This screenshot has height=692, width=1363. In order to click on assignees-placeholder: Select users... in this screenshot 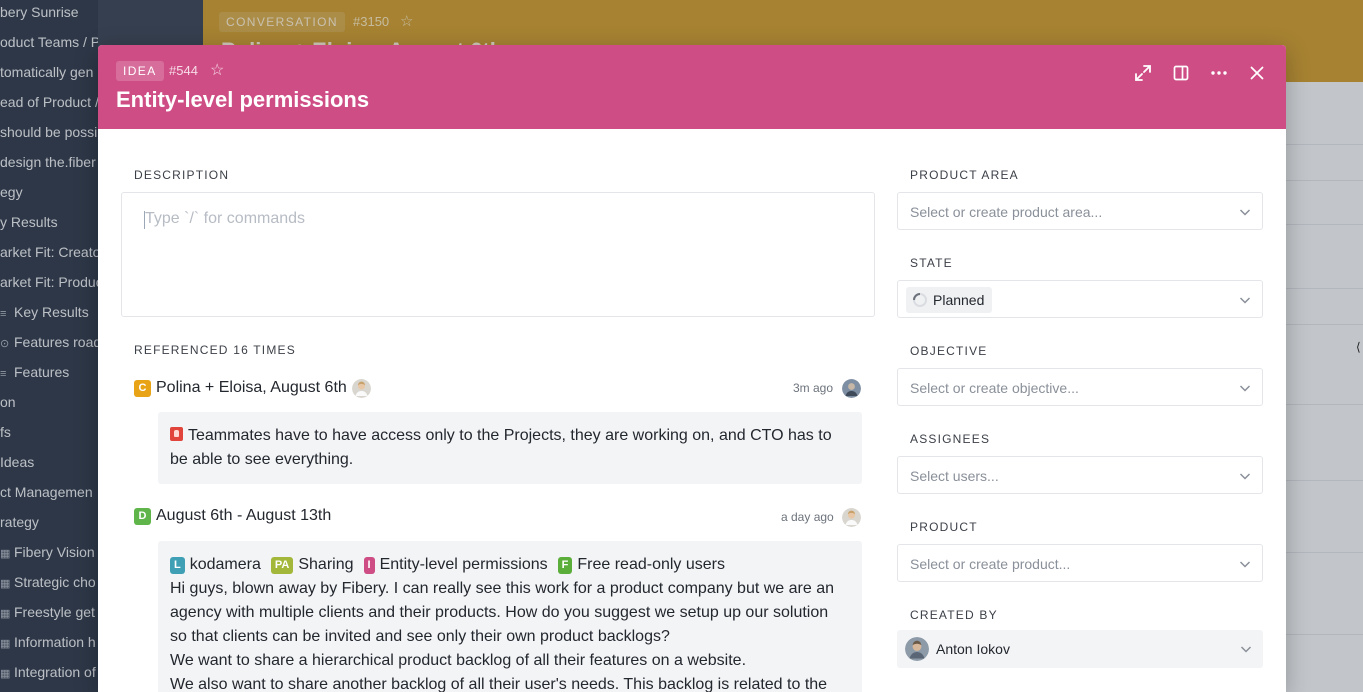, I will do `click(954, 476)`.